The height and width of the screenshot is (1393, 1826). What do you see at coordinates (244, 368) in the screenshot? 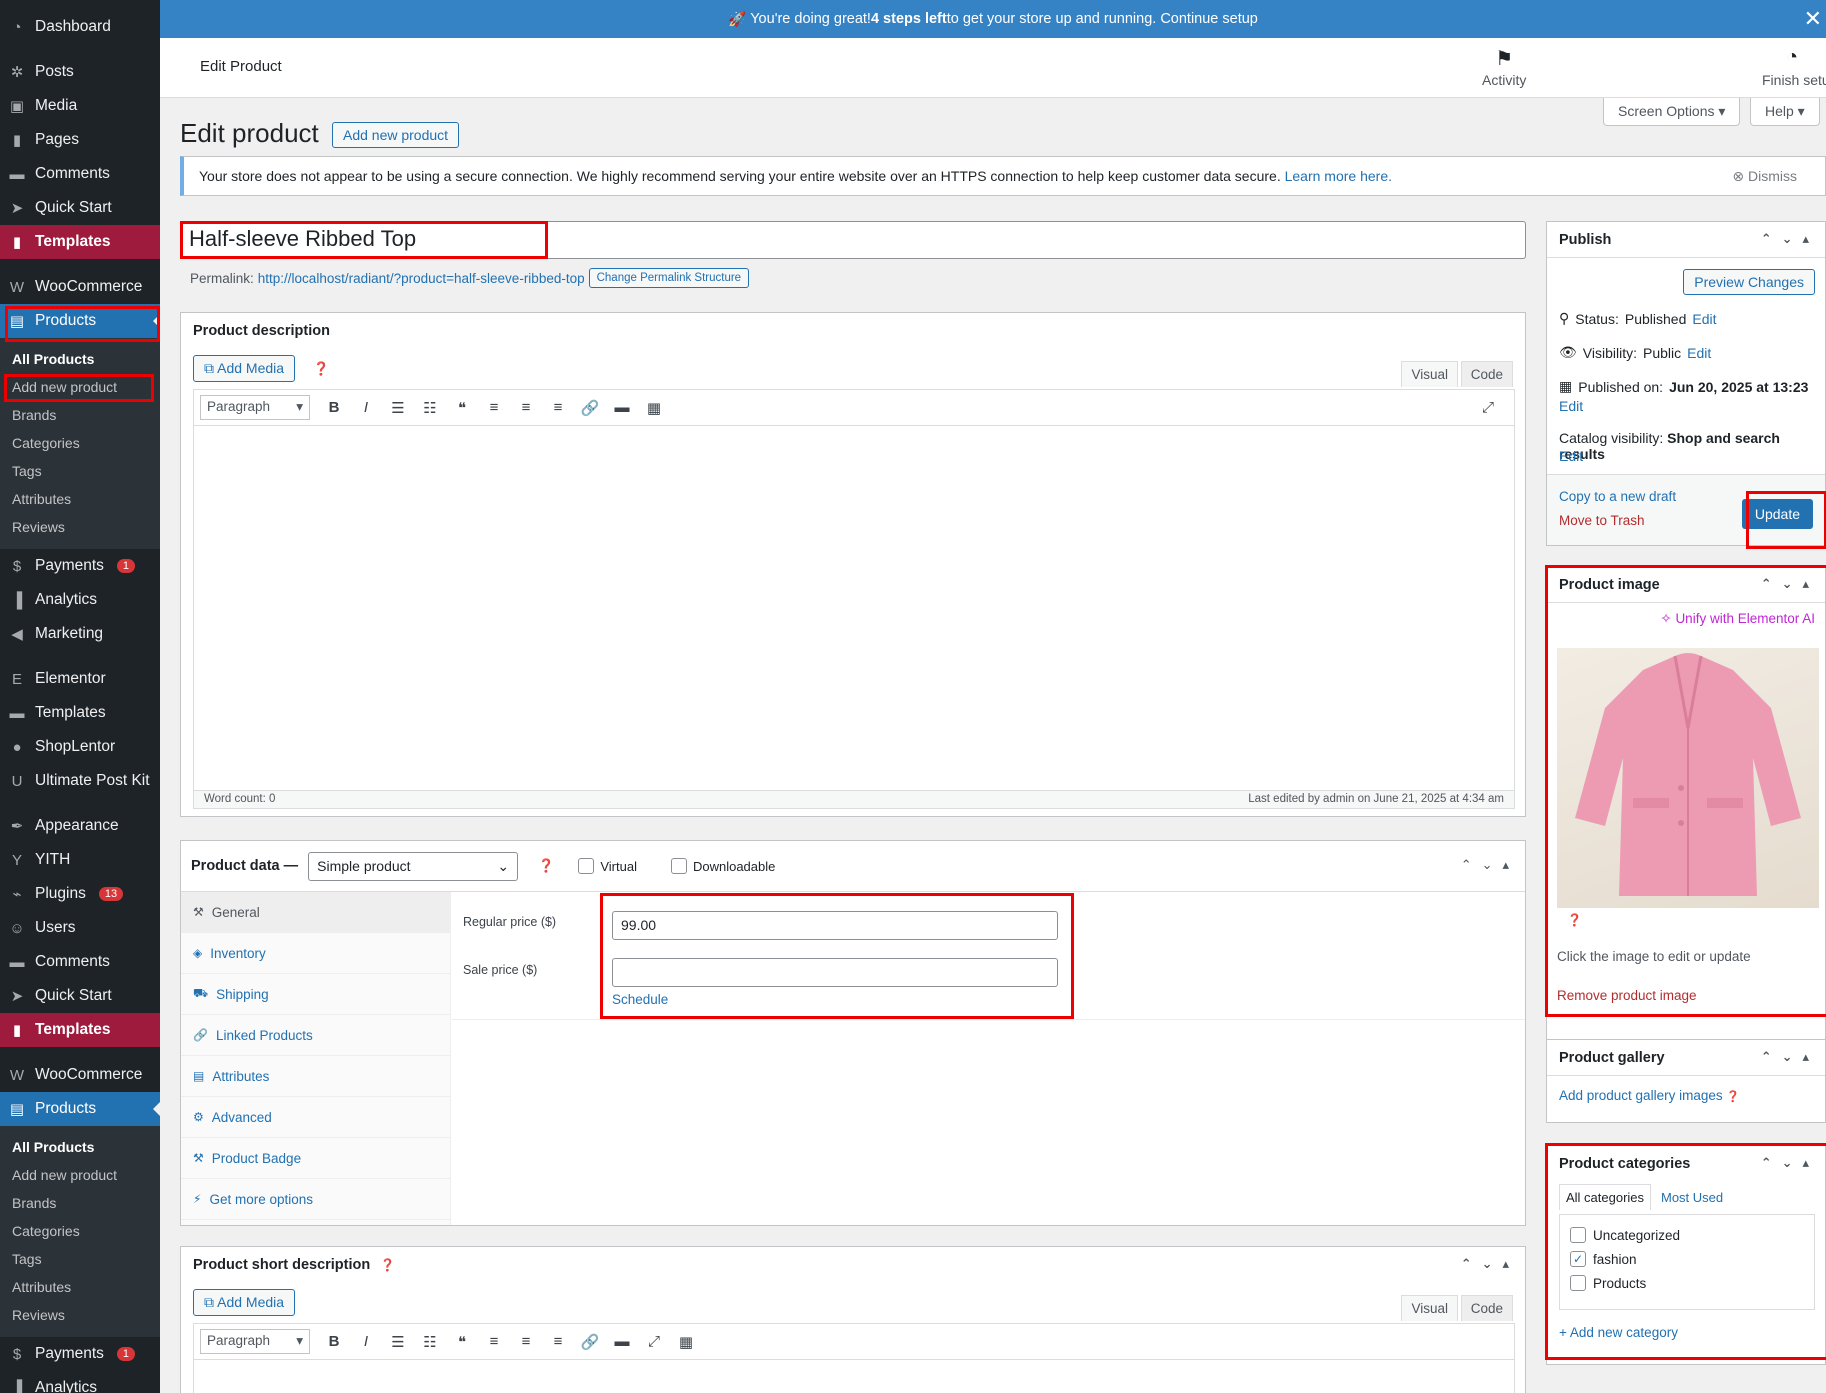
I see `add-media-button: ⧉ Add Media` at bounding box center [244, 368].